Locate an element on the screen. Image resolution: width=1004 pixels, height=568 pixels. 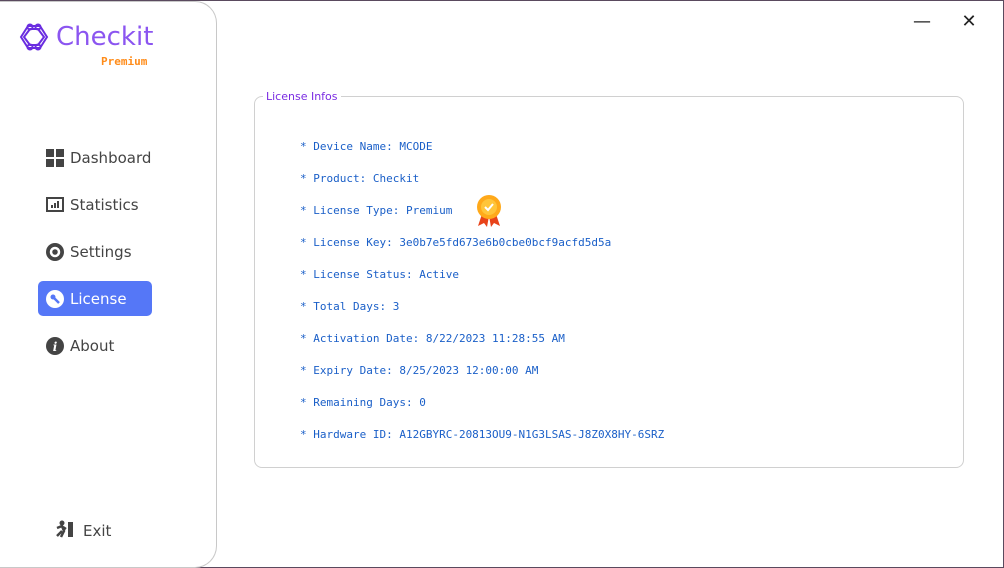
nav-license: License is located at coordinates (95, 298).